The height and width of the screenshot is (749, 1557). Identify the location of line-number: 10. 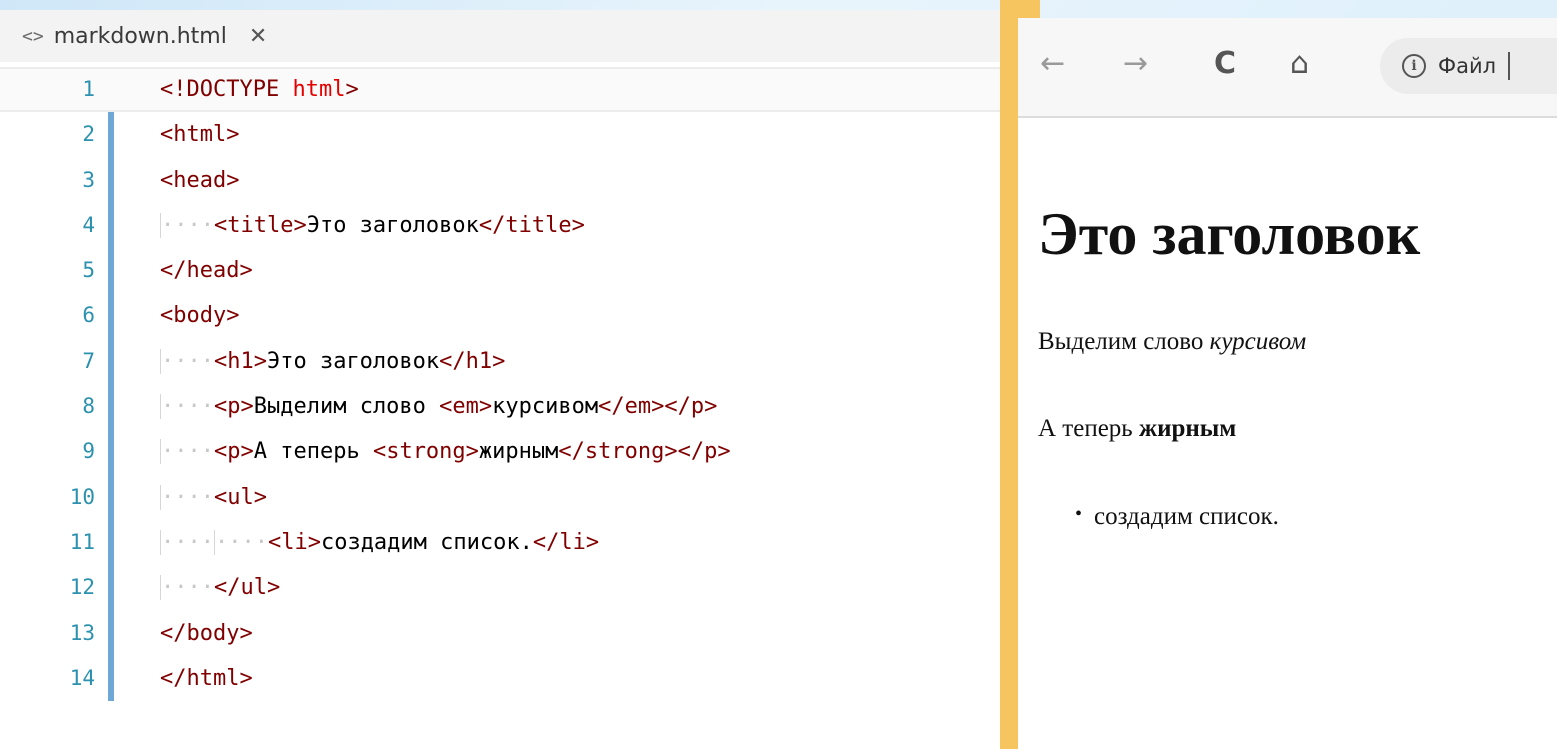
(82, 496).